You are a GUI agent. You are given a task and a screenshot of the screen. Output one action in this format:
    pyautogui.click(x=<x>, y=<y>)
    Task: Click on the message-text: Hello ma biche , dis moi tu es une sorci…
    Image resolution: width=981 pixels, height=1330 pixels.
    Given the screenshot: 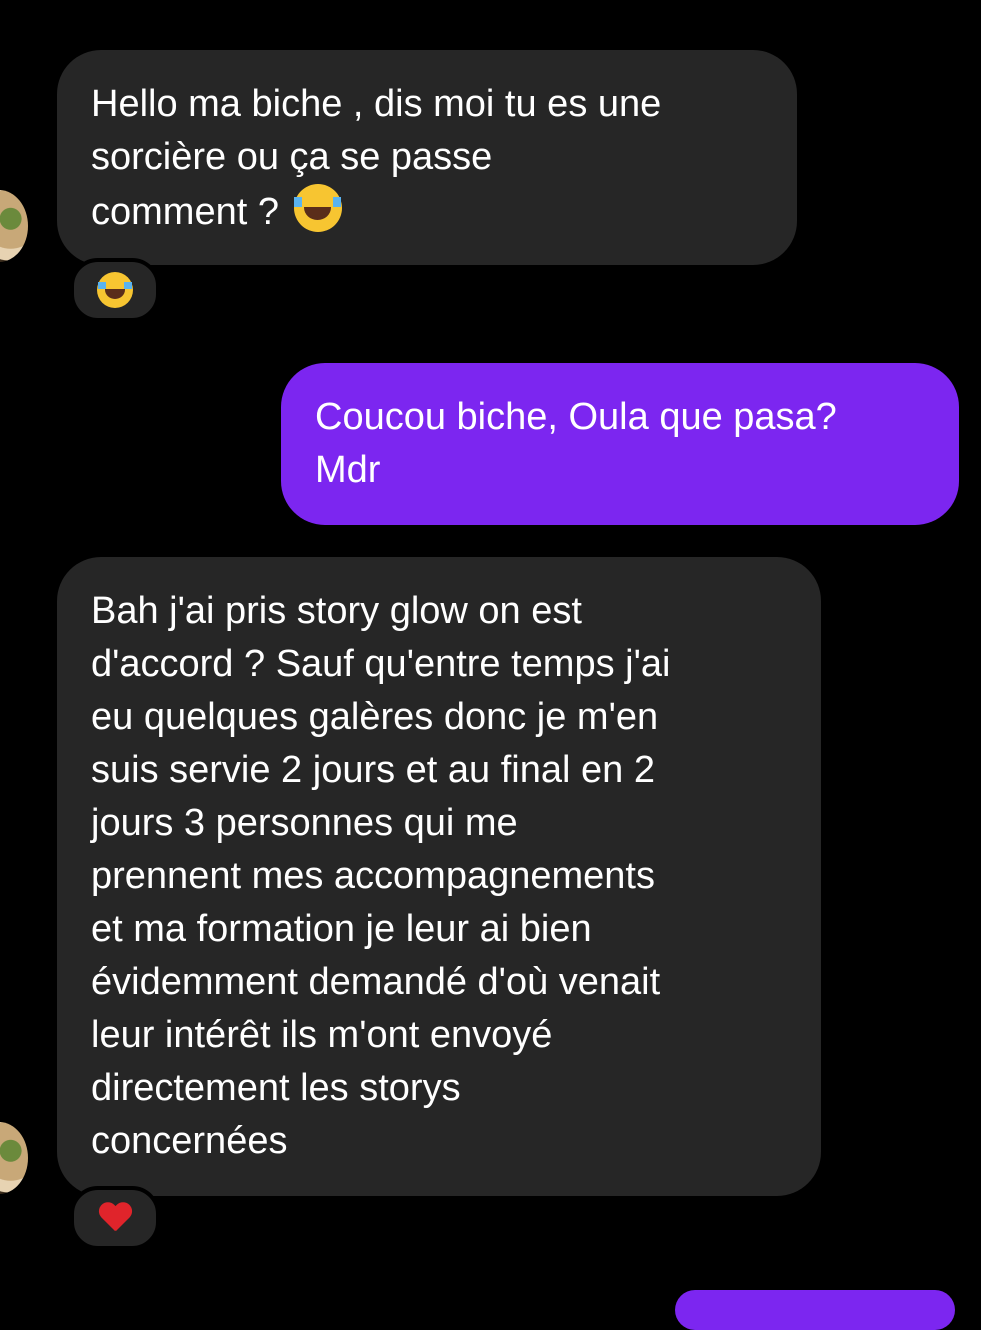 What is the action you would take?
    pyautogui.click(x=376, y=158)
    